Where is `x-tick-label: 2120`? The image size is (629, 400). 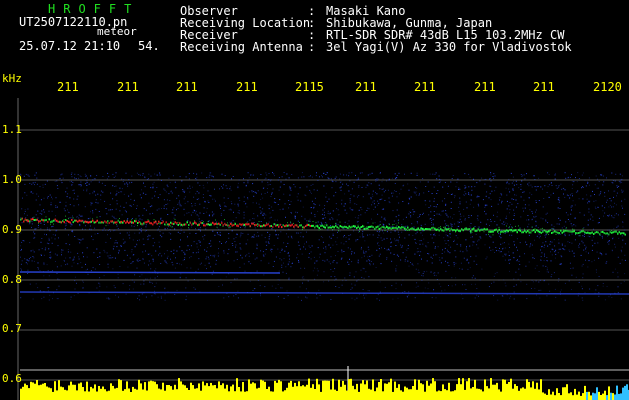
x-tick-label: 2120 is located at coordinates (607, 87).